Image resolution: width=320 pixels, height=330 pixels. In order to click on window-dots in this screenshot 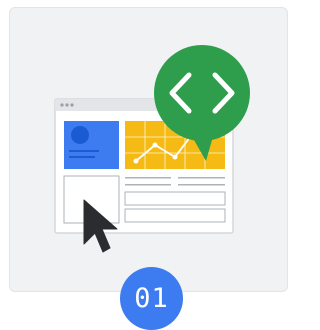, I will do `click(67, 105)`.